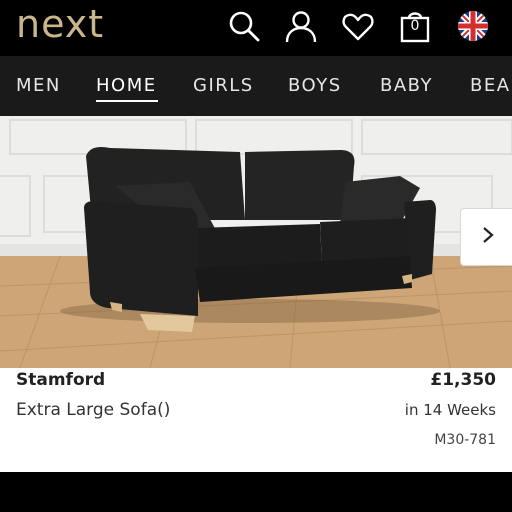 The width and height of the screenshot is (512, 512). I want to click on delivery-time: in 14 Weeks, so click(450, 410).